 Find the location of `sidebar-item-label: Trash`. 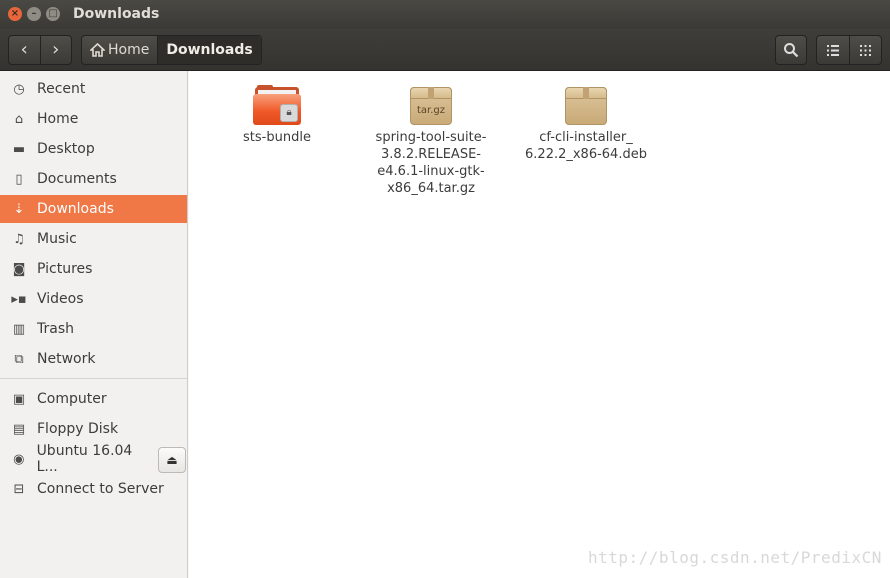

sidebar-item-label: Trash is located at coordinates (55, 329).